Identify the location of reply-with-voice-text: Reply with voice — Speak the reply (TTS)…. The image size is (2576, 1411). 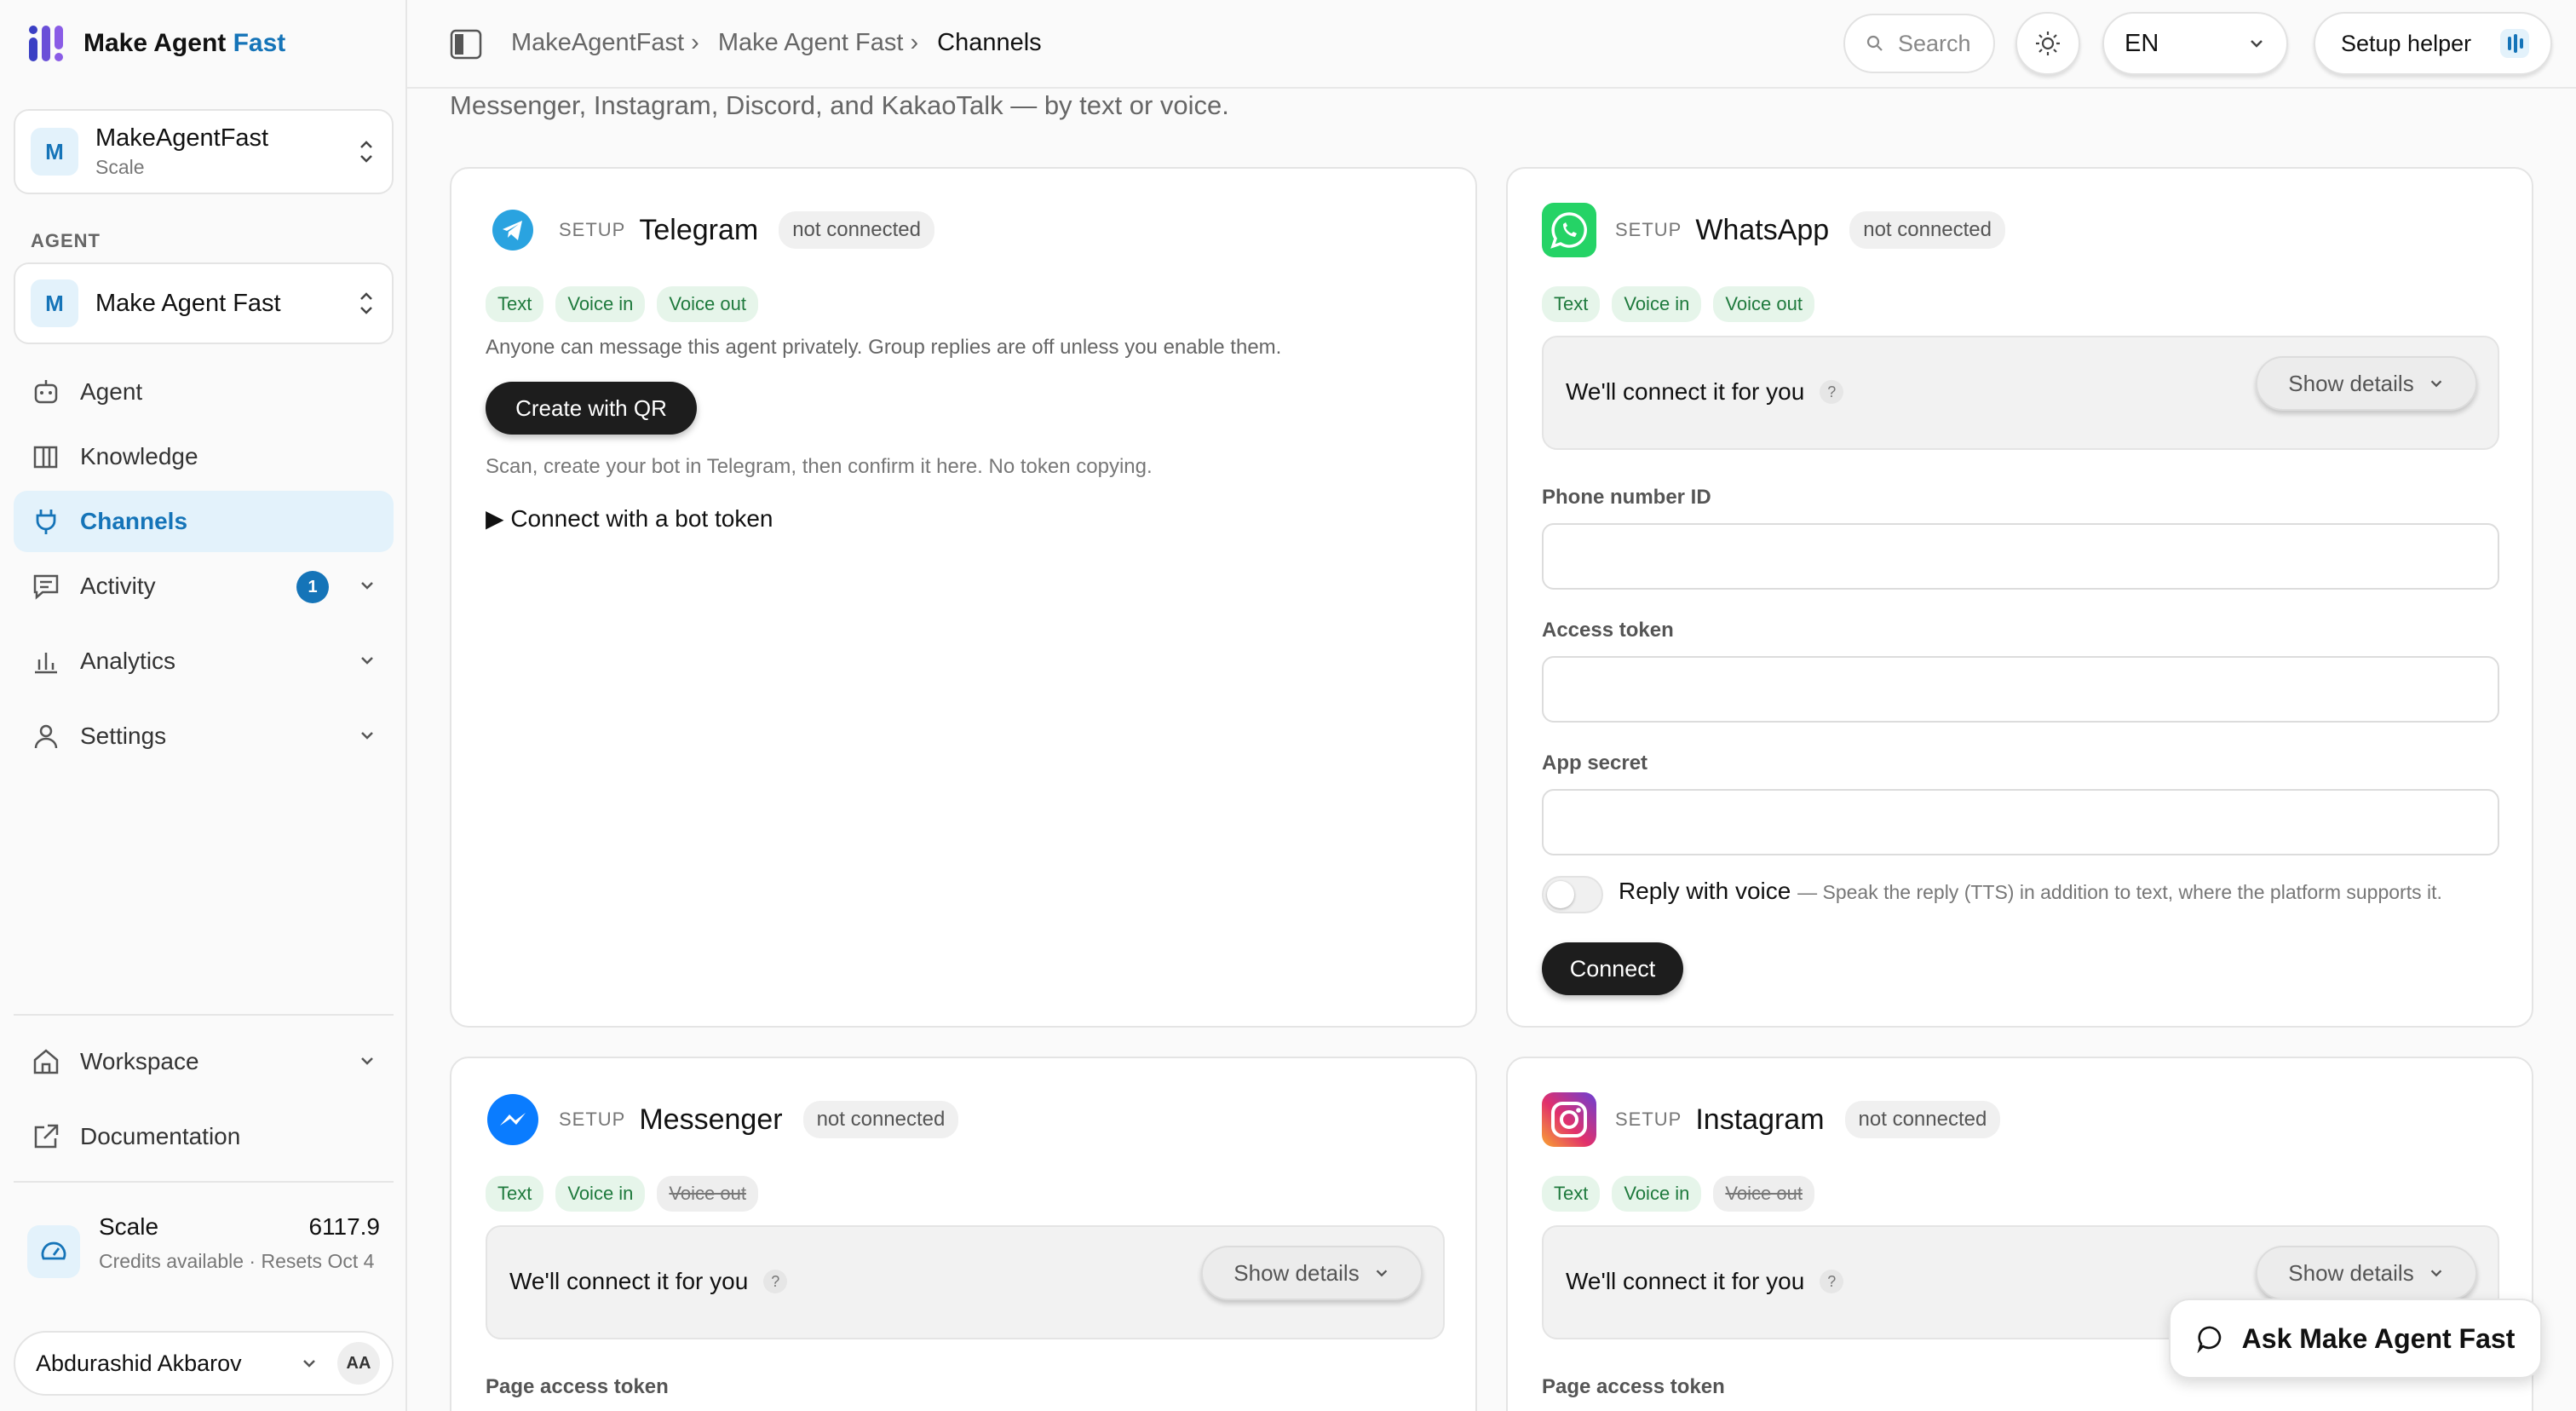
(2031, 891).